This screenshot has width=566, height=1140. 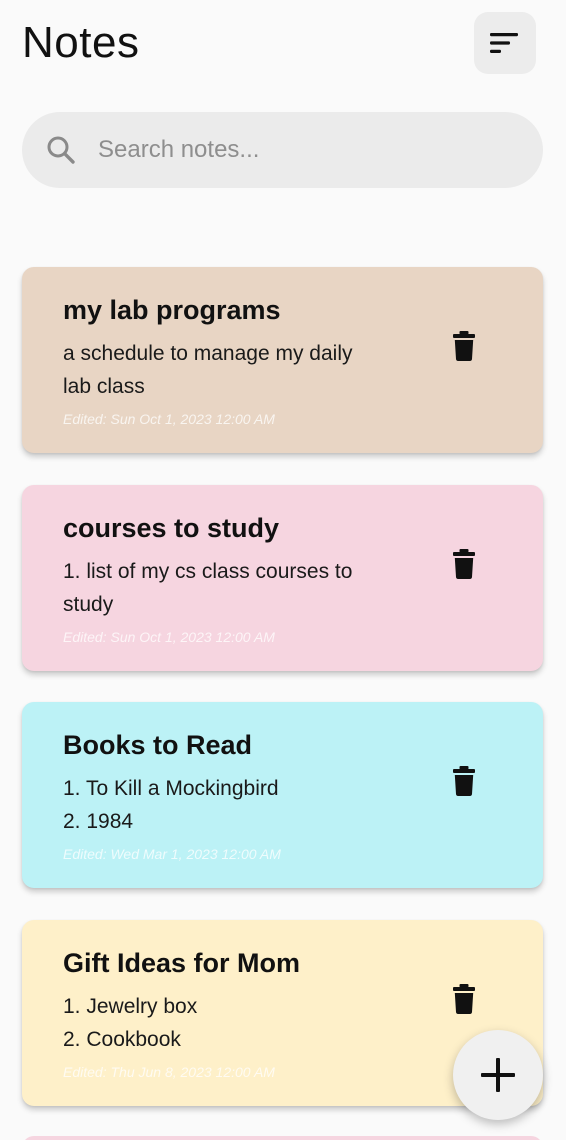 I want to click on search-icon, so click(x=61, y=150).